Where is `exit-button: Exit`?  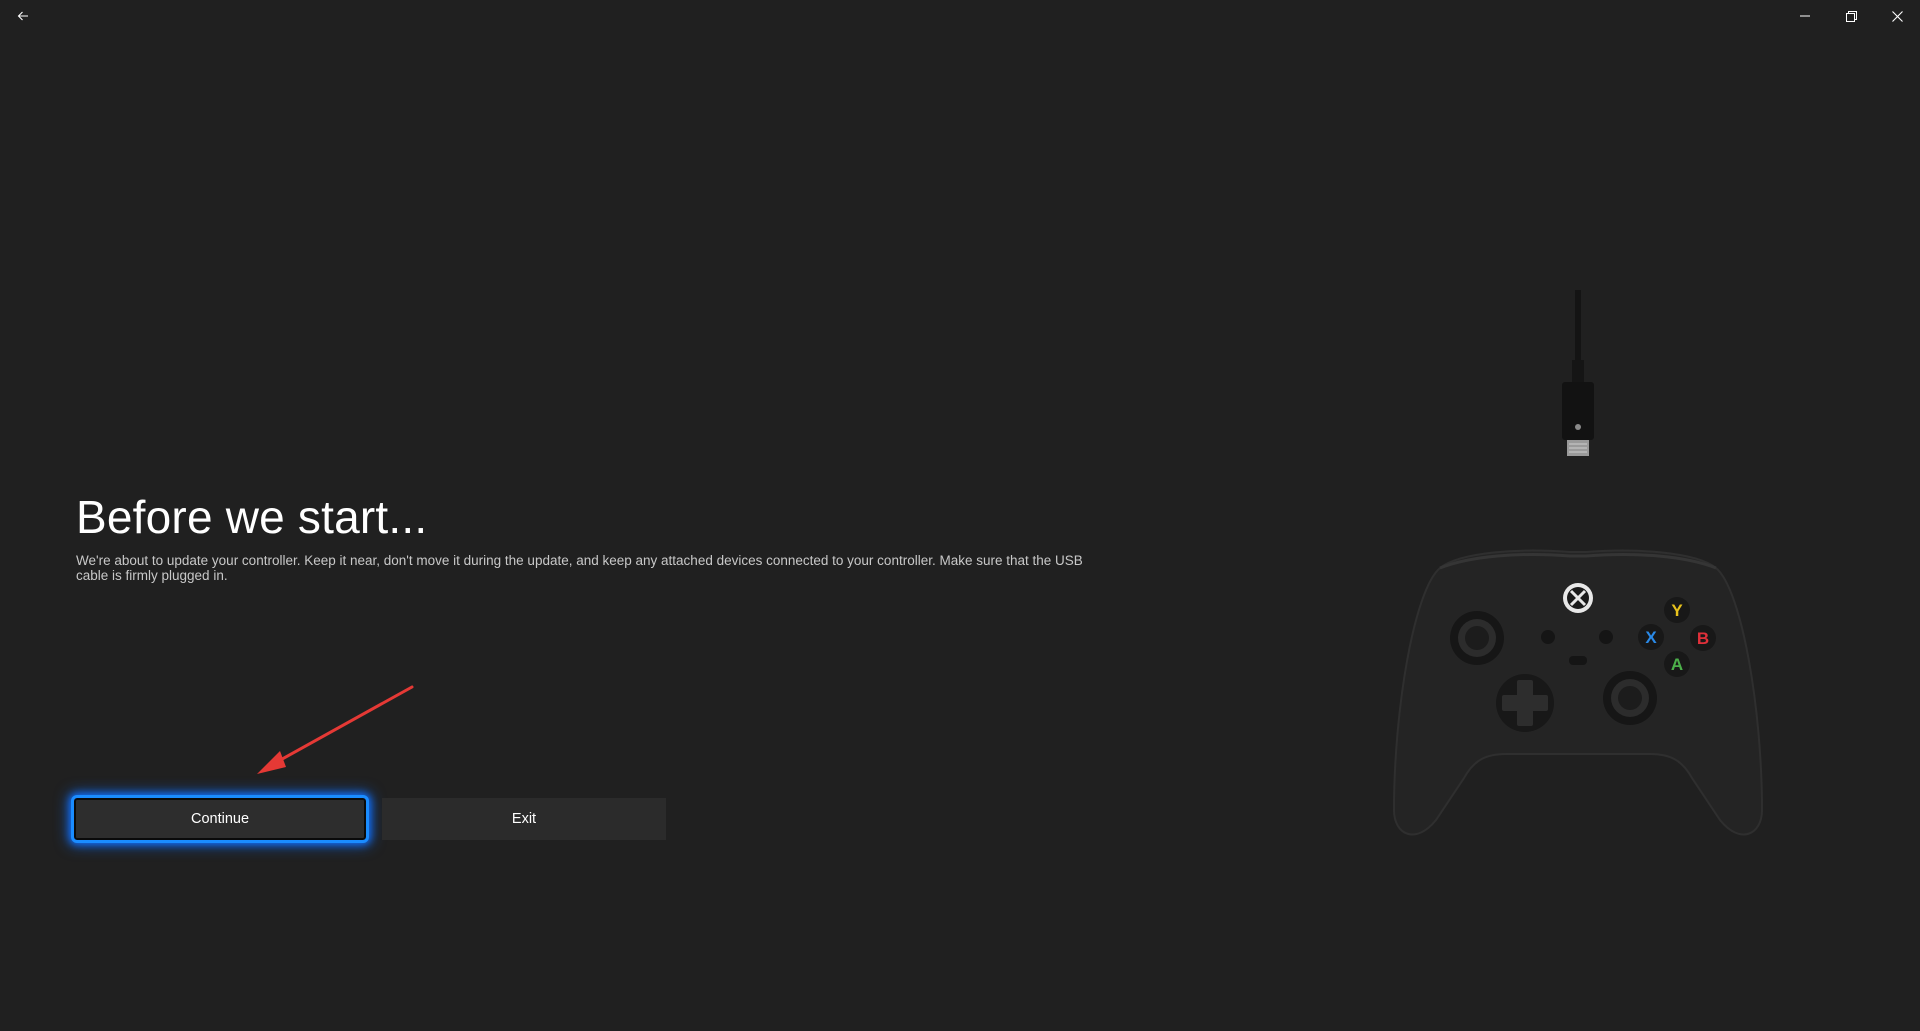
exit-button: Exit is located at coordinates (524, 819).